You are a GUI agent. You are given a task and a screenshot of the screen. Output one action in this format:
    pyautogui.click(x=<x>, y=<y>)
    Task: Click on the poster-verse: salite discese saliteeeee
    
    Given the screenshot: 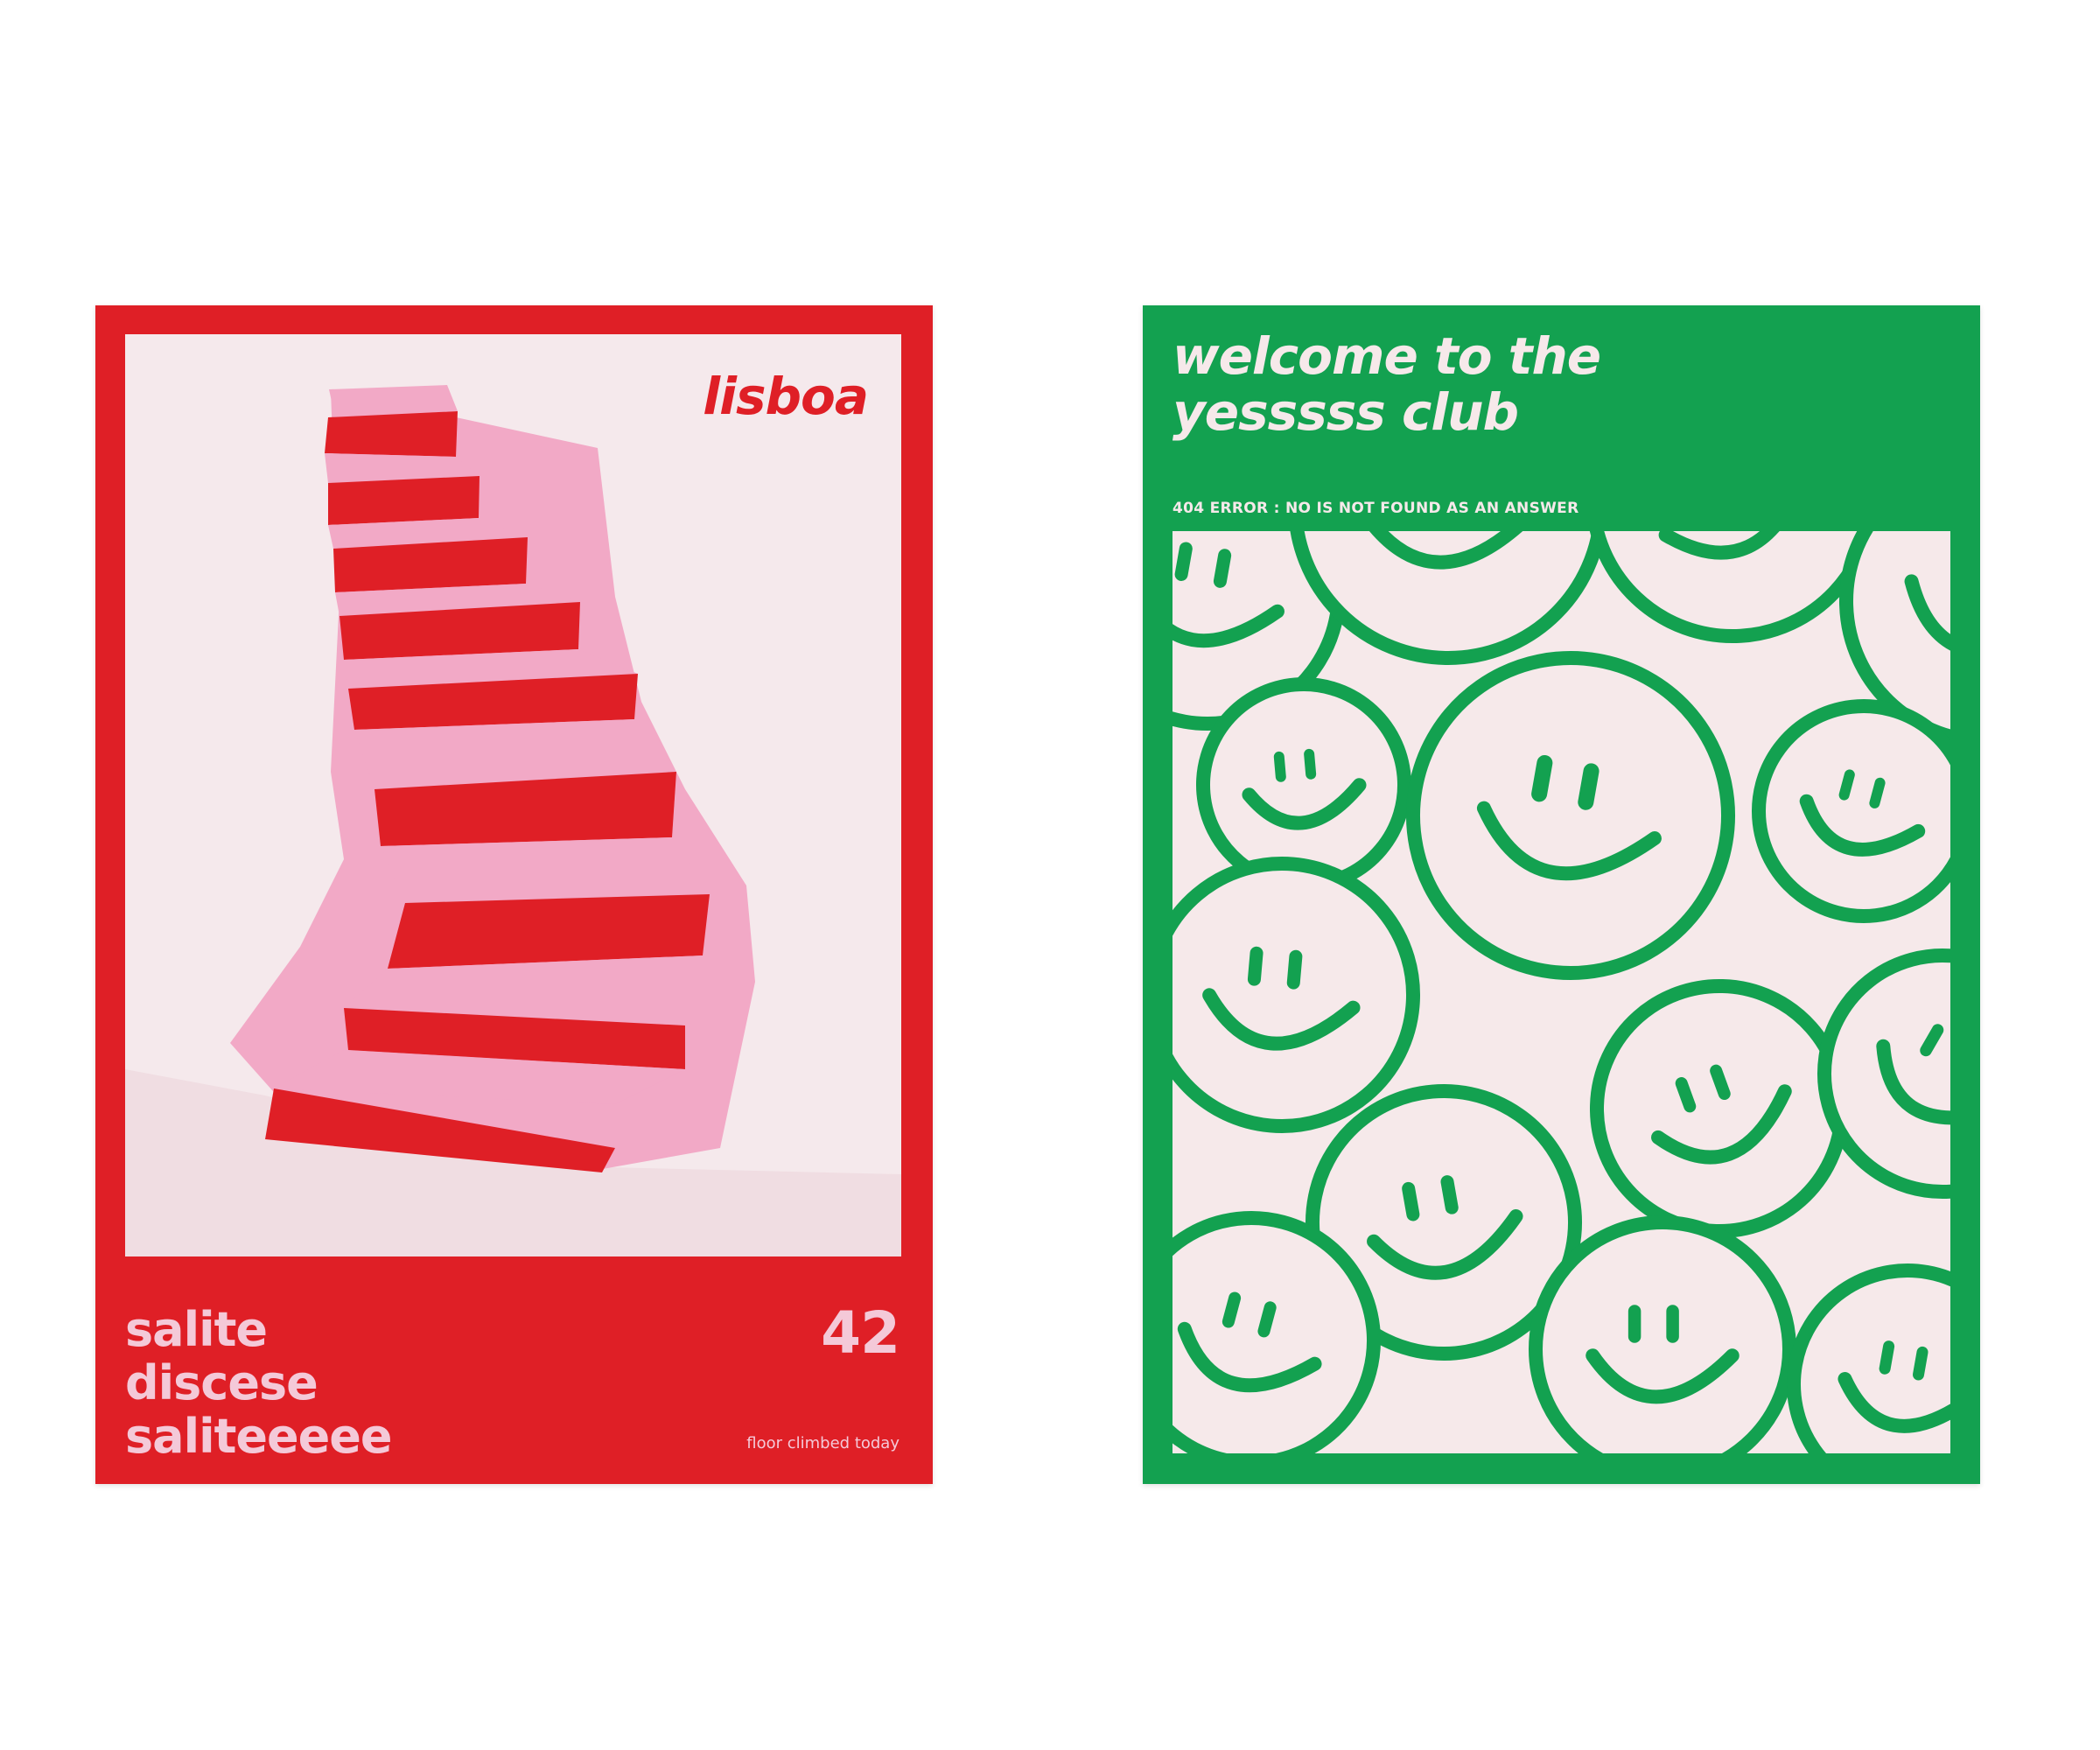 What is the action you would take?
    pyautogui.click(x=259, y=1383)
    